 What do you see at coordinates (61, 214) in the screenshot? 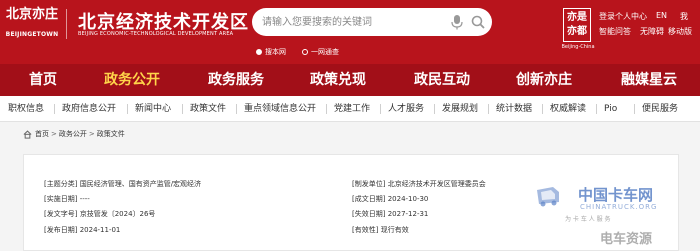
I see `info-doc-no-label: [发文字号]` at bounding box center [61, 214].